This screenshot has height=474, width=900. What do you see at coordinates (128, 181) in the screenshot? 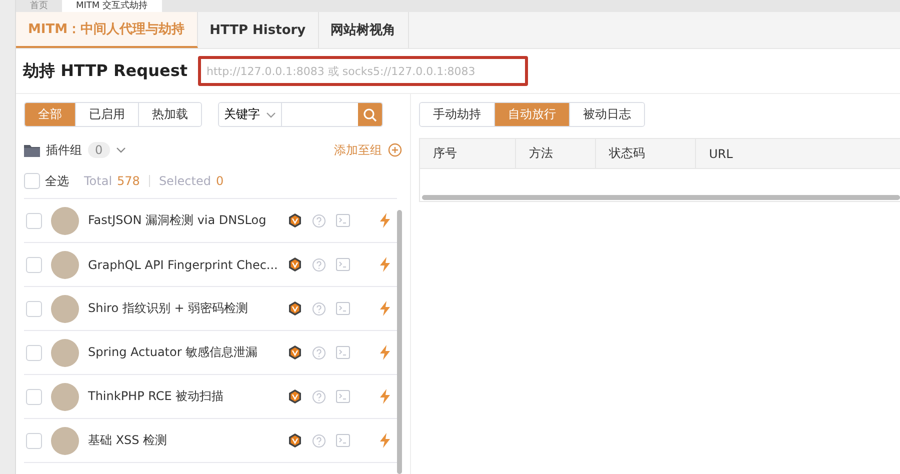
I see `total-count: 578` at bounding box center [128, 181].